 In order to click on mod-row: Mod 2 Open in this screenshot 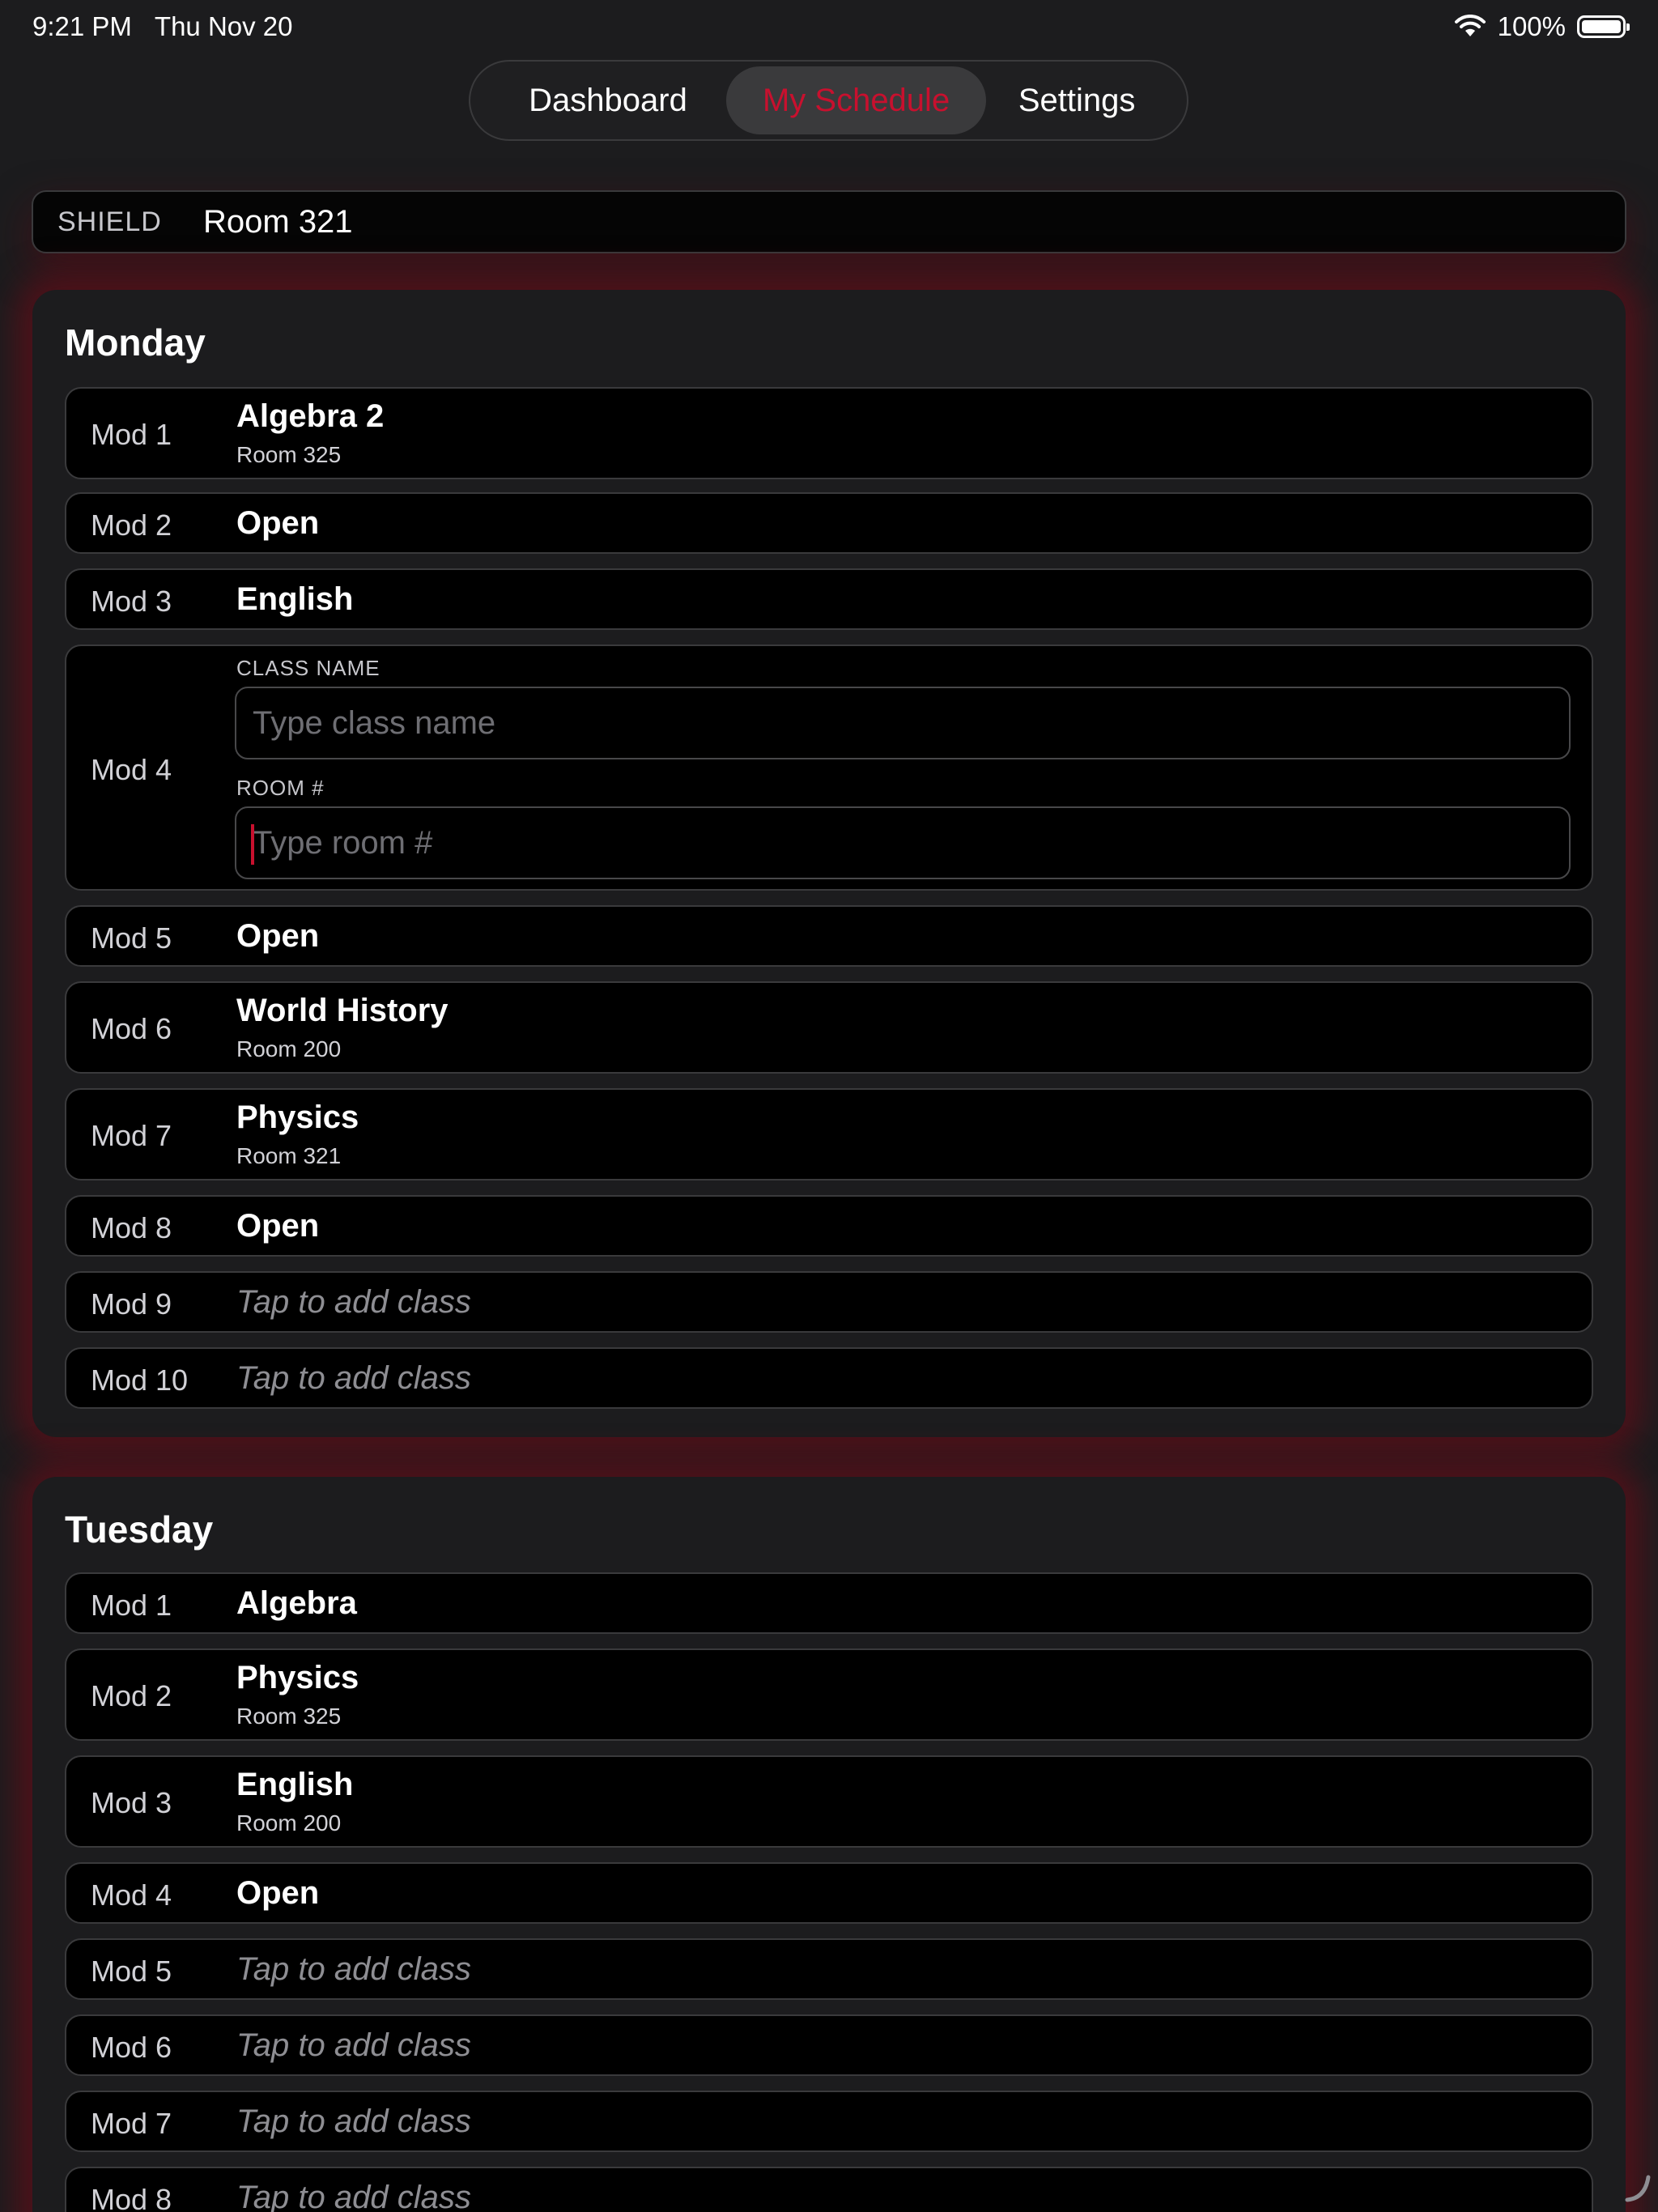, I will do `click(829, 523)`.